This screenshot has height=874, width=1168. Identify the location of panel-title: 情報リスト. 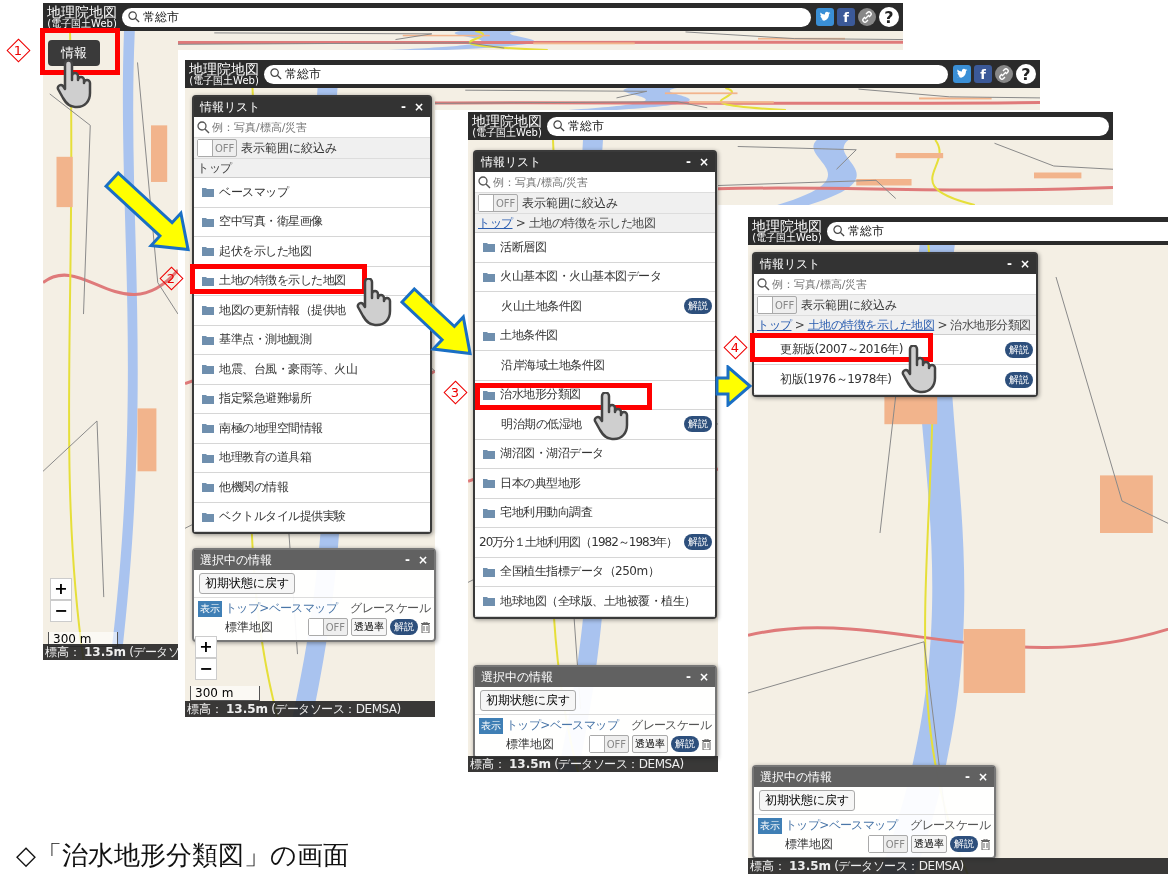
(790, 264).